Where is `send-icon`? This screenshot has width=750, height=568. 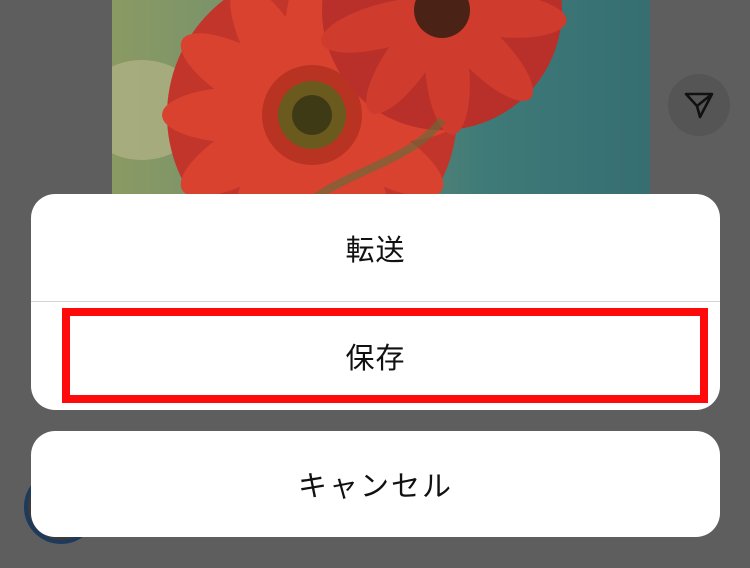
send-icon is located at coordinates (699, 105).